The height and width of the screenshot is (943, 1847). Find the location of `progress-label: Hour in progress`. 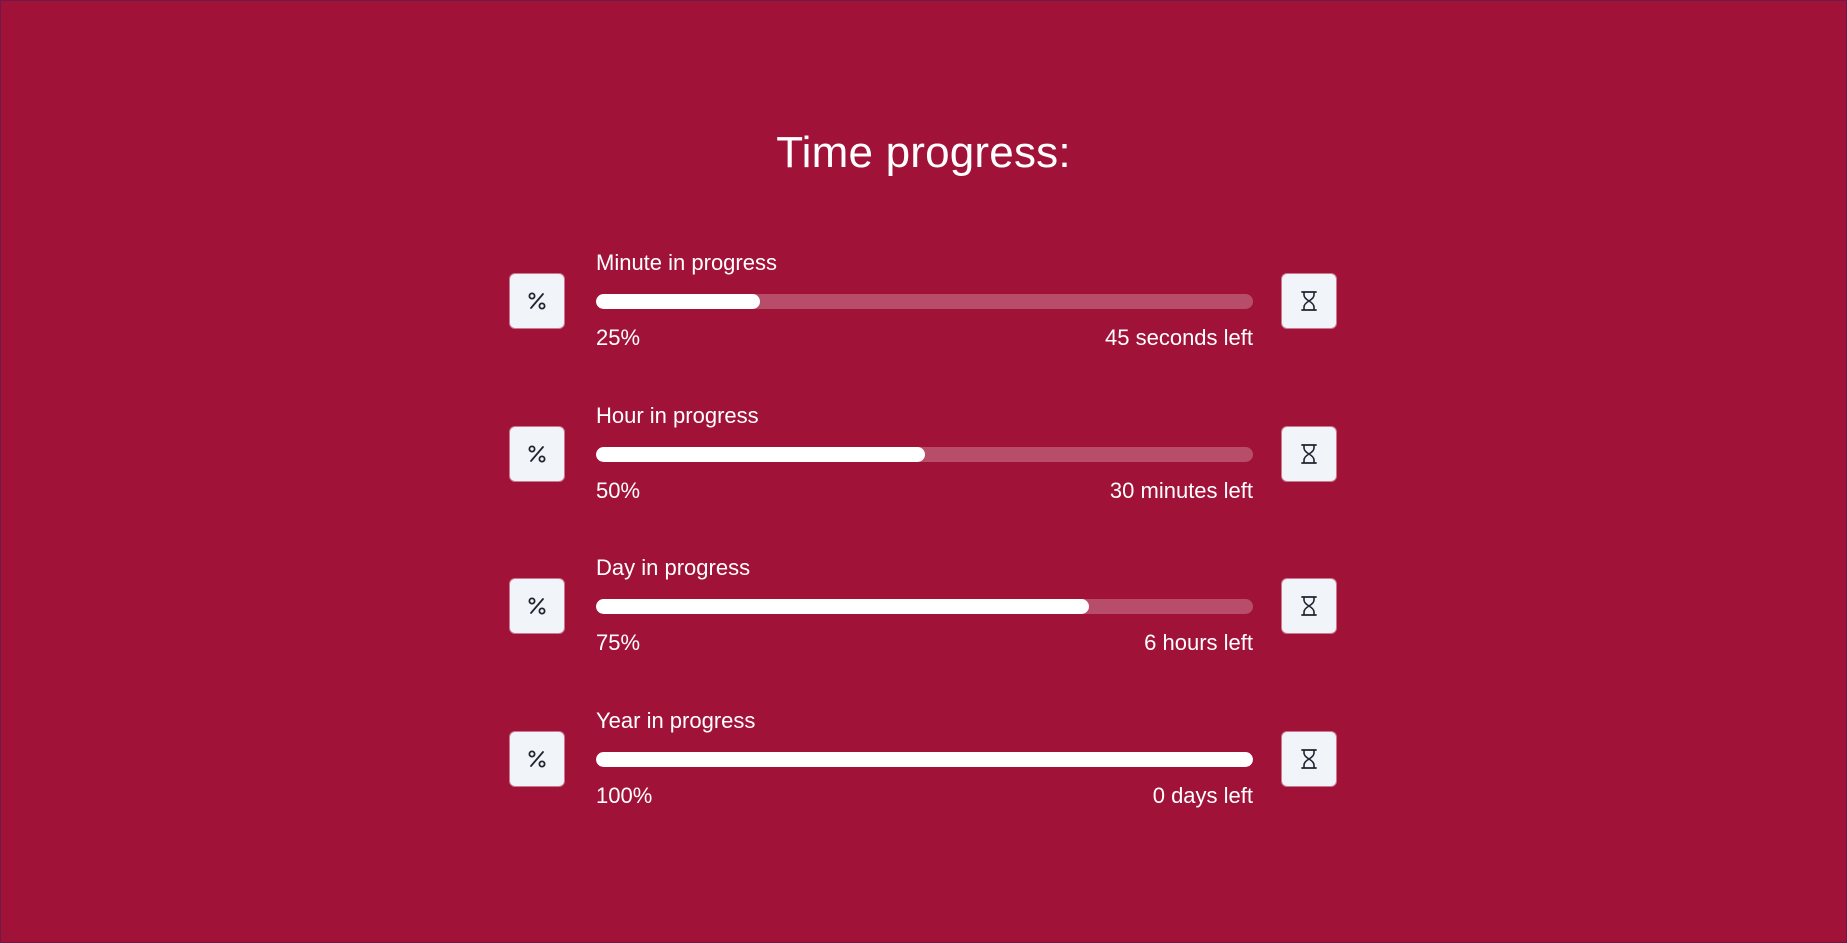

progress-label: Hour in progress is located at coordinates (677, 415).